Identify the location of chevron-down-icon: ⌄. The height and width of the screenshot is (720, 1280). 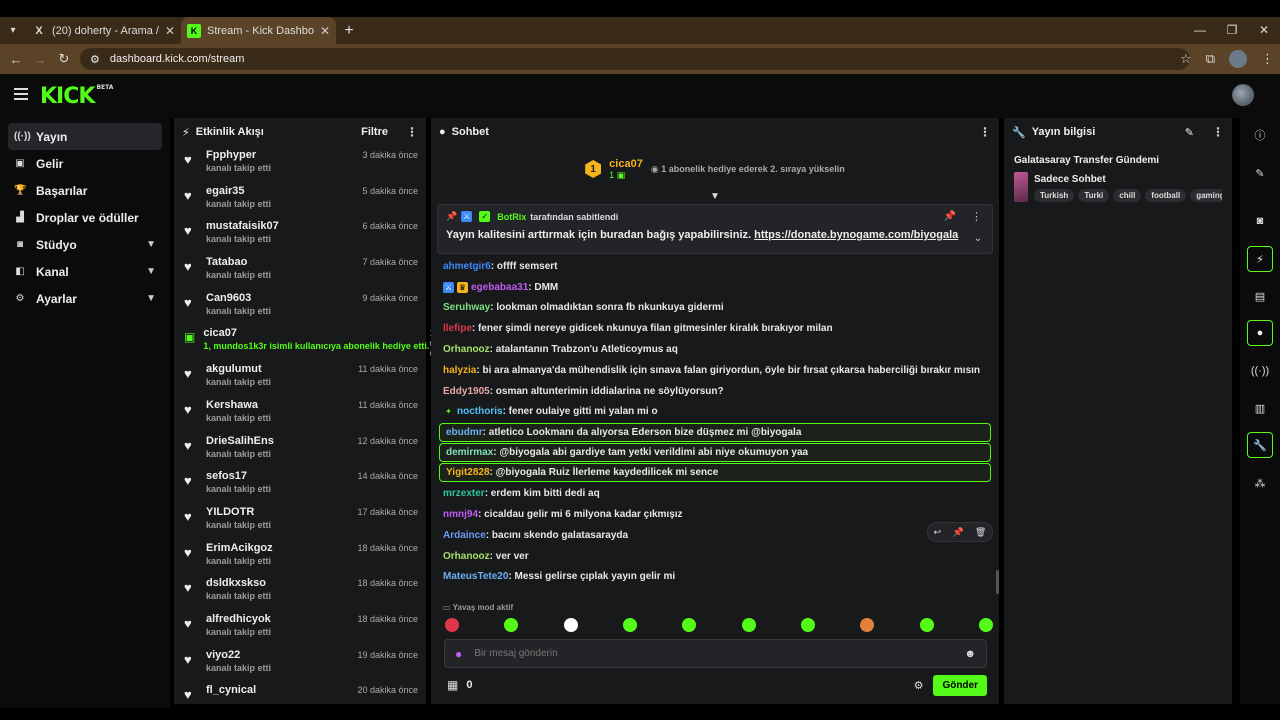
(978, 238).